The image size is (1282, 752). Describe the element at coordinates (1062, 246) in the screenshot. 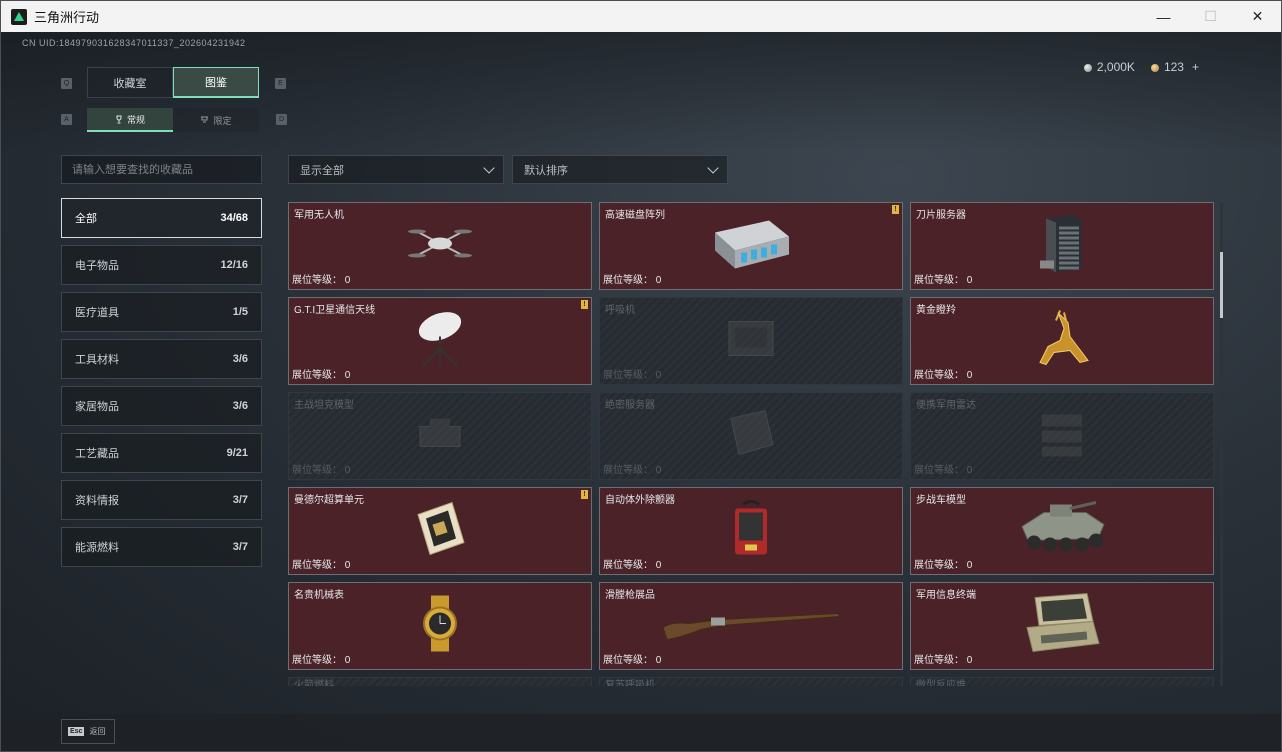

I see `collection-item-card: 刀片服务器 展位等级： 0` at that location.